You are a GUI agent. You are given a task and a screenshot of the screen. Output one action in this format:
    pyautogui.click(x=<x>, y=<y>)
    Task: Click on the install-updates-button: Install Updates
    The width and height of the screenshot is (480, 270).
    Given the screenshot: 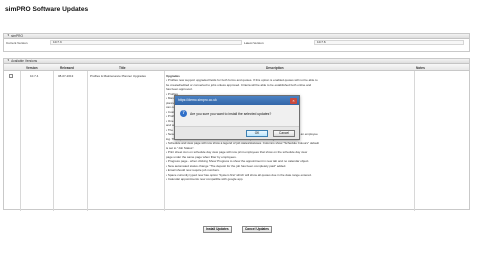 What is the action you would take?
    pyautogui.click(x=217, y=229)
    